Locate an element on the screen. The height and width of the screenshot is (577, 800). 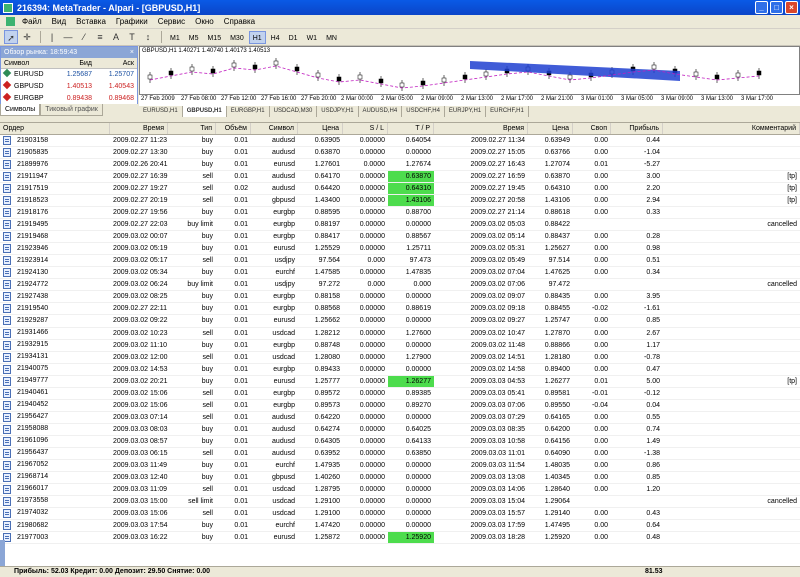
column-bid: Бид is located at coordinates (74, 63).